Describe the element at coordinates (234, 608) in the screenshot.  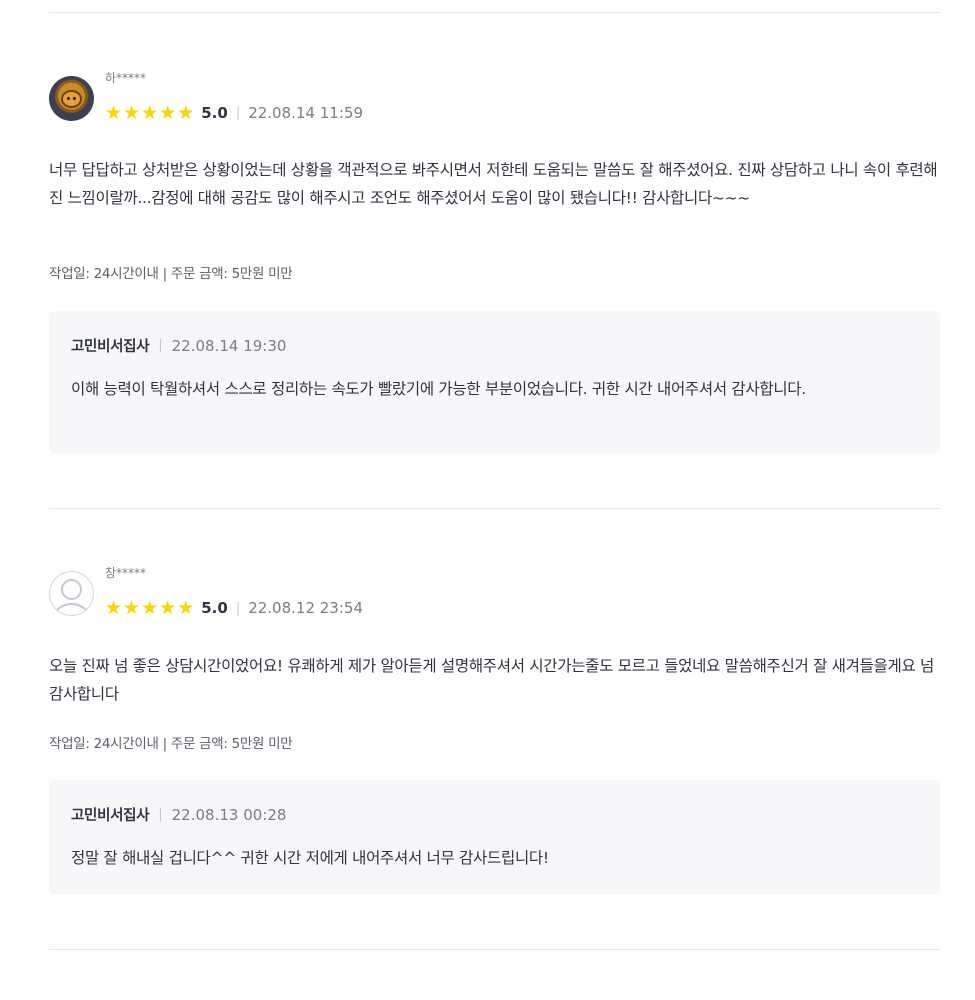
I see `rating-row: ★ ★ ★ ★ ★ 5.0 | 22.08.12 23:54` at that location.